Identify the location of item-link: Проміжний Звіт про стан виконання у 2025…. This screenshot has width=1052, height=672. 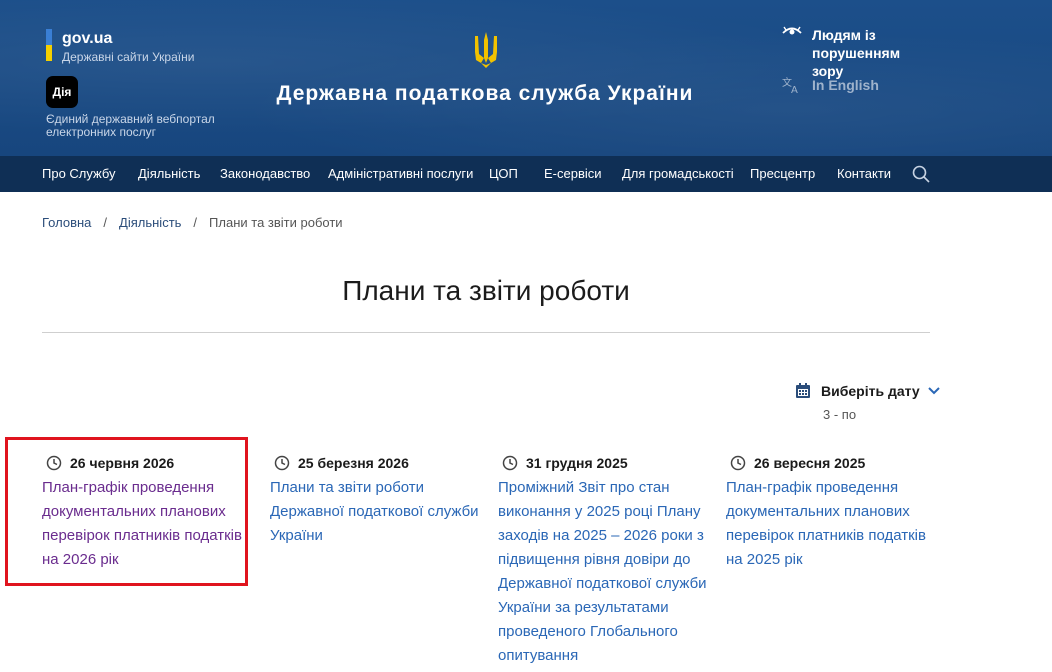
(605, 572).